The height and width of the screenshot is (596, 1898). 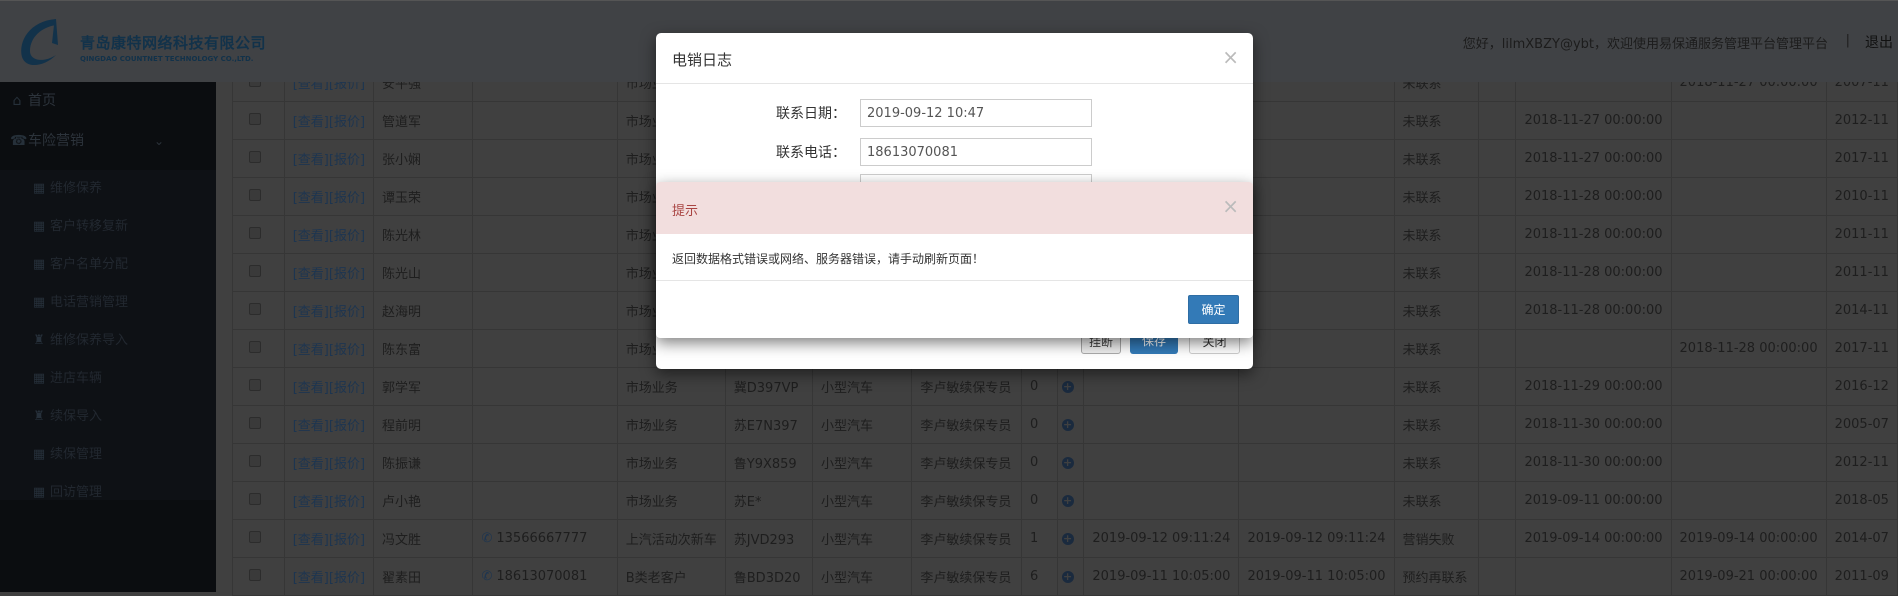 What do you see at coordinates (108, 141) in the screenshot?
I see `sidebar-section-car-insurance: ☎车险营销 ⌄` at bounding box center [108, 141].